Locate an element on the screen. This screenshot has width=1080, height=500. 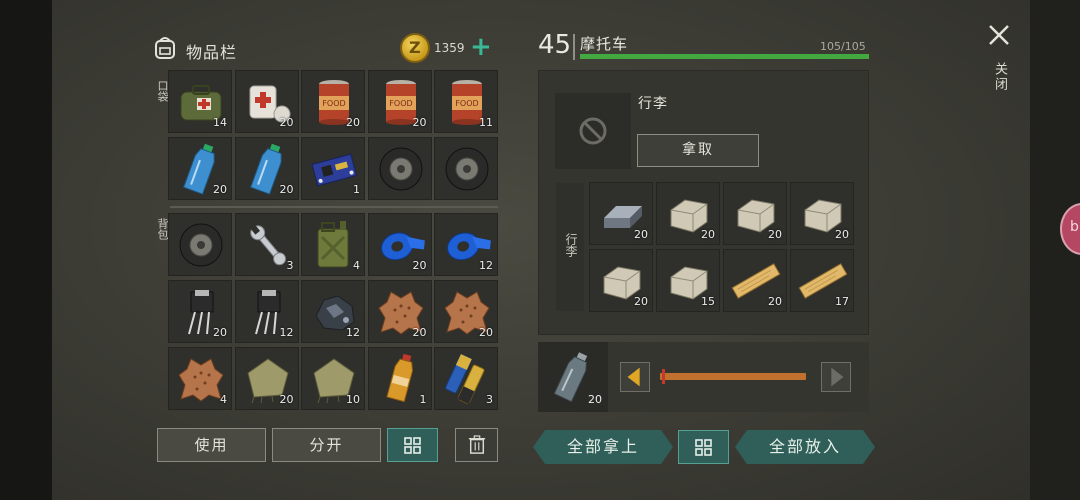
transfer-count: 20 is located at coordinates (595, 399).